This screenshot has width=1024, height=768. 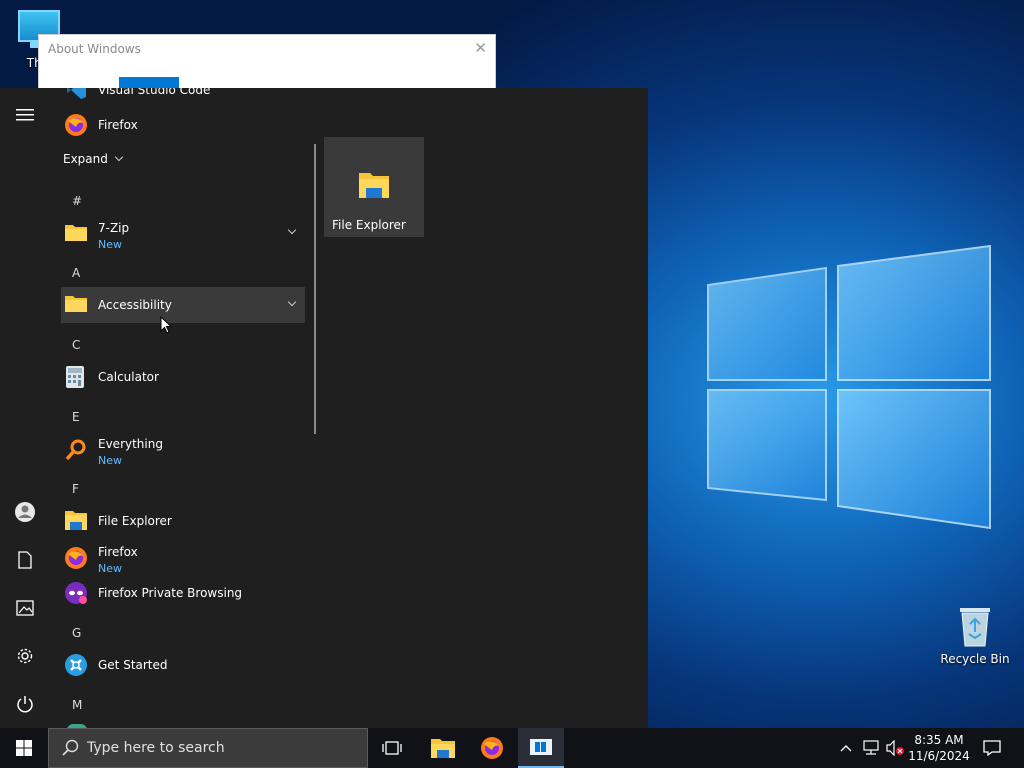 What do you see at coordinates (76, 417) in the screenshot?
I see `group-header-e: E` at bounding box center [76, 417].